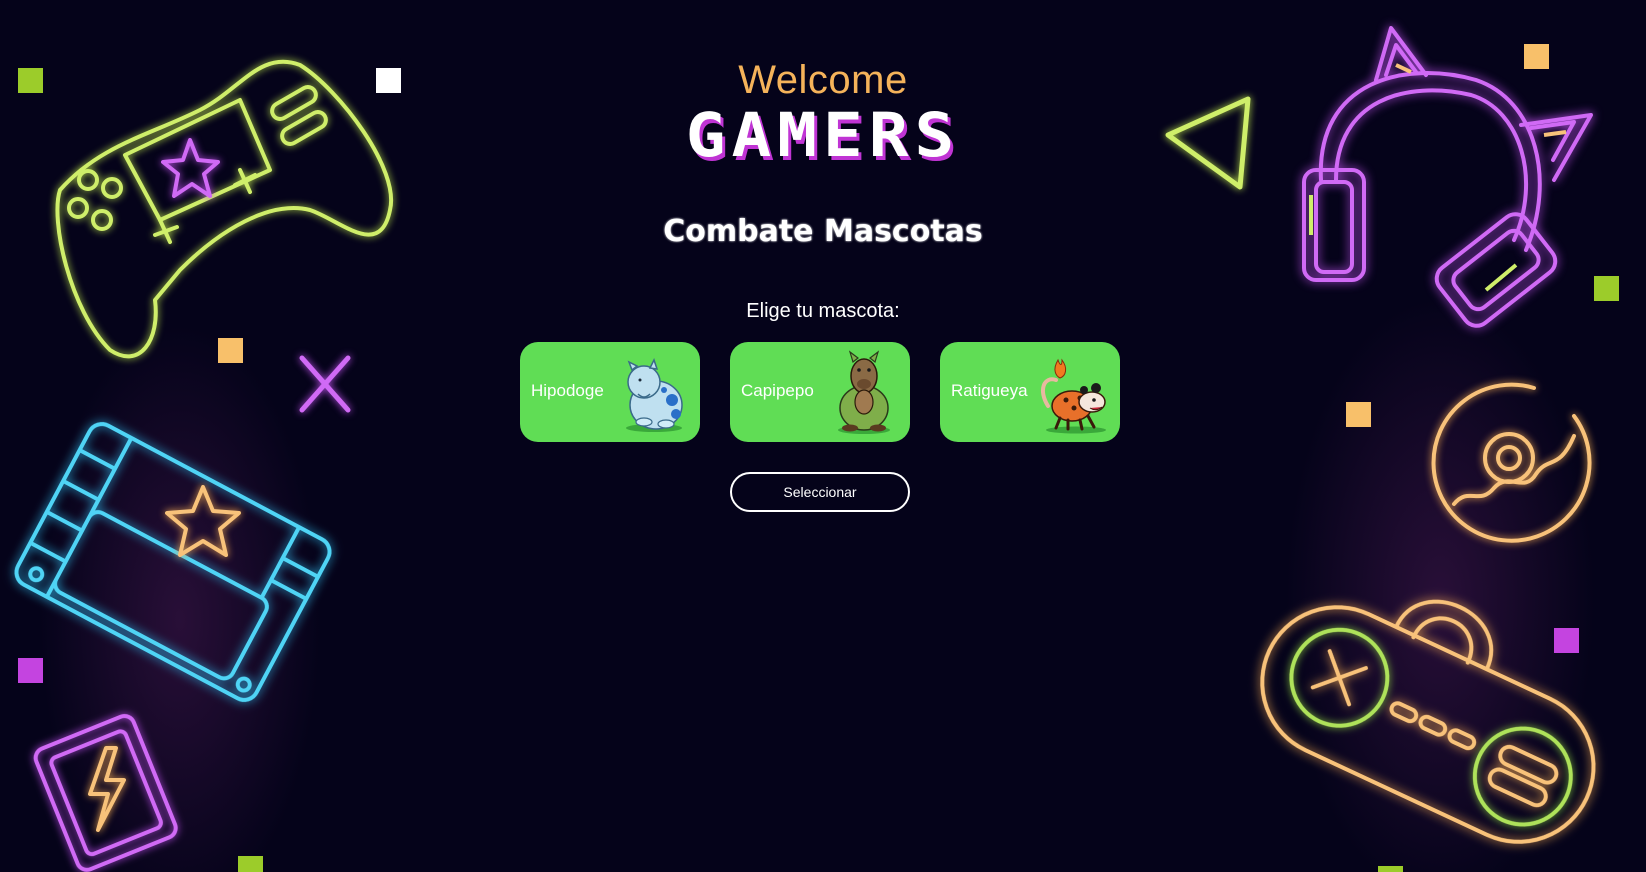 This screenshot has height=872, width=1646. I want to click on choose-pet-label: Elige tu mascota:, so click(823, 311).